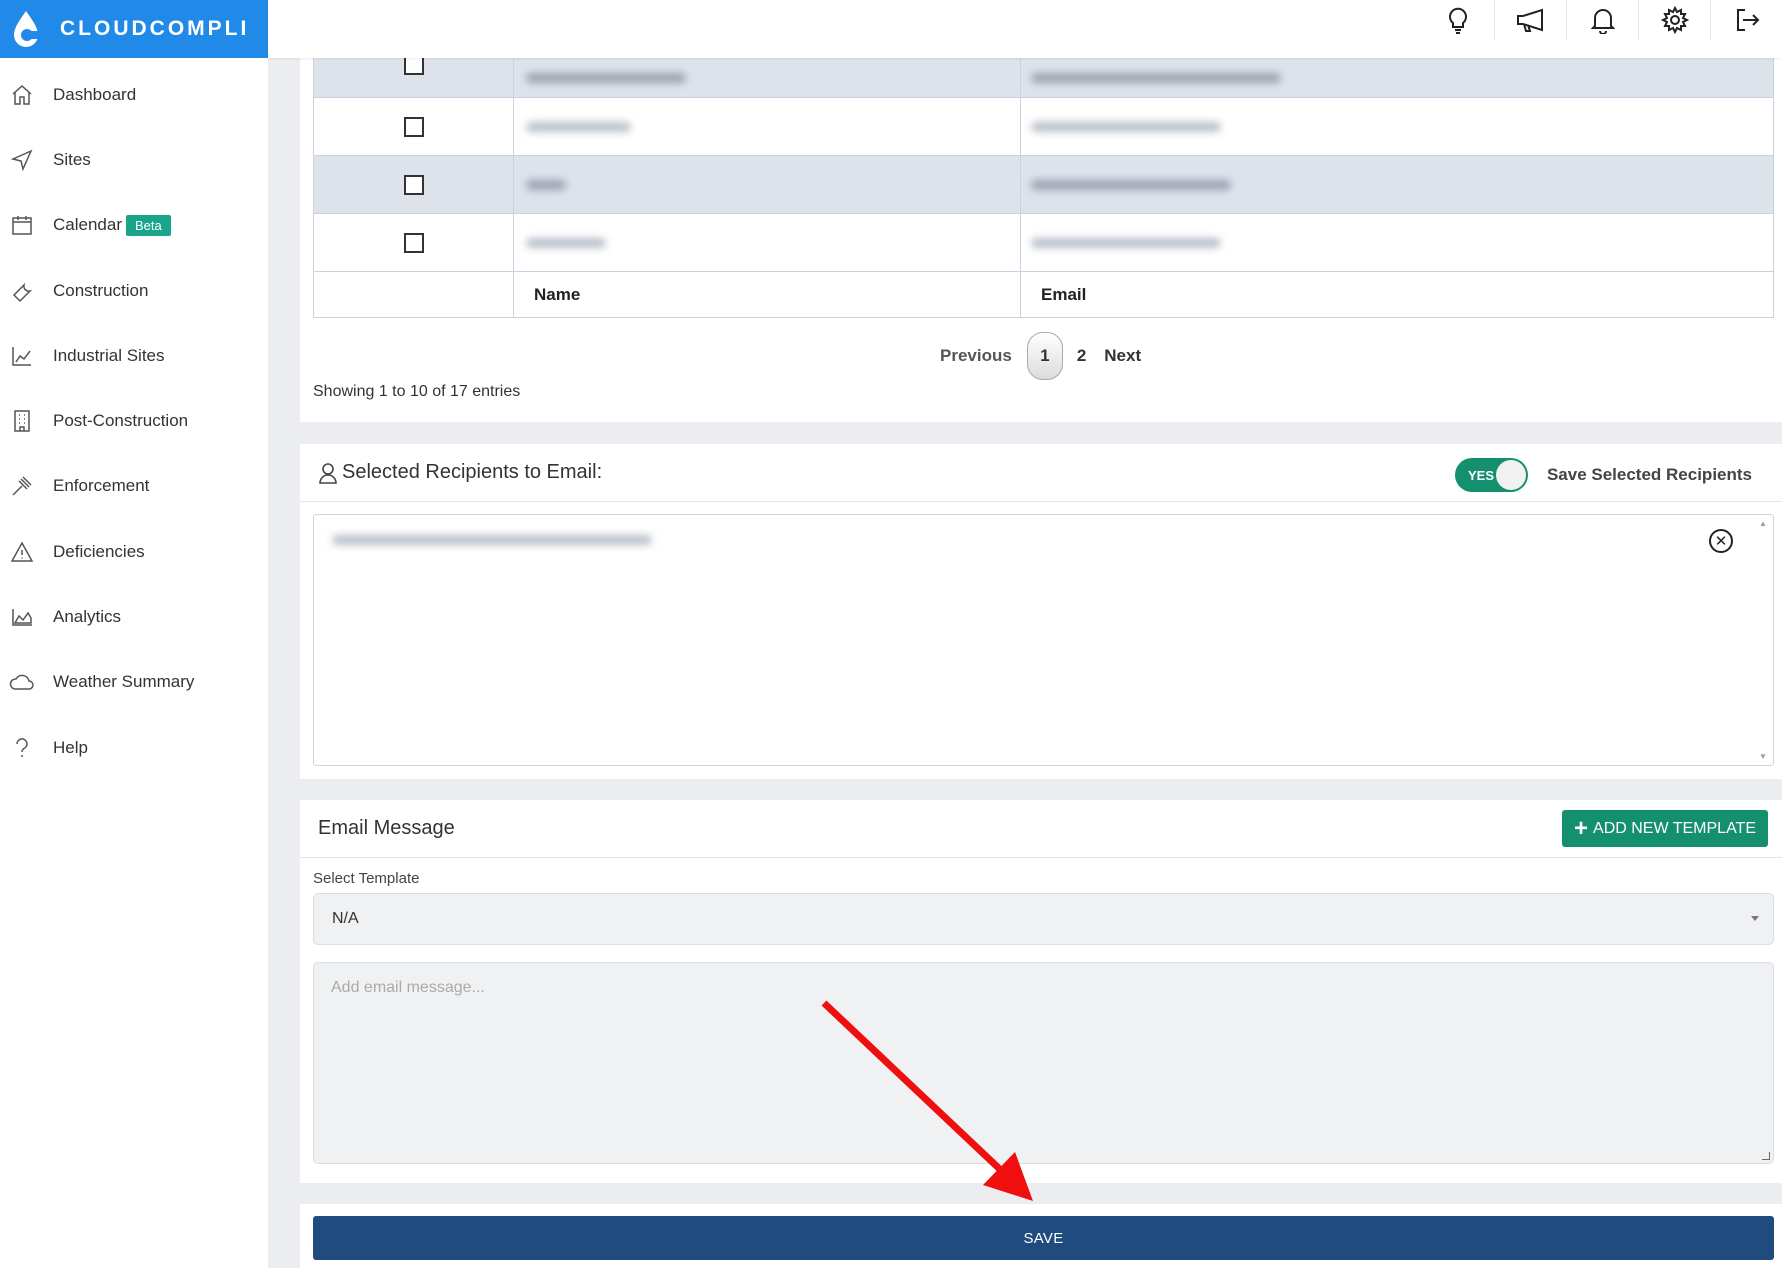 This screenshot has width=1782, height=1268. I want to click on gear-icon, so click(1674, 20).